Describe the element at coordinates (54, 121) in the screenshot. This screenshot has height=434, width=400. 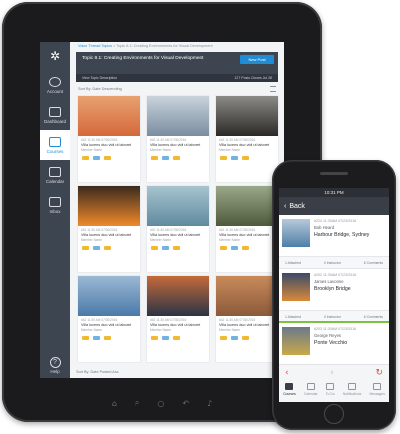
I see `nav-item-label: Dashboard` at that location.